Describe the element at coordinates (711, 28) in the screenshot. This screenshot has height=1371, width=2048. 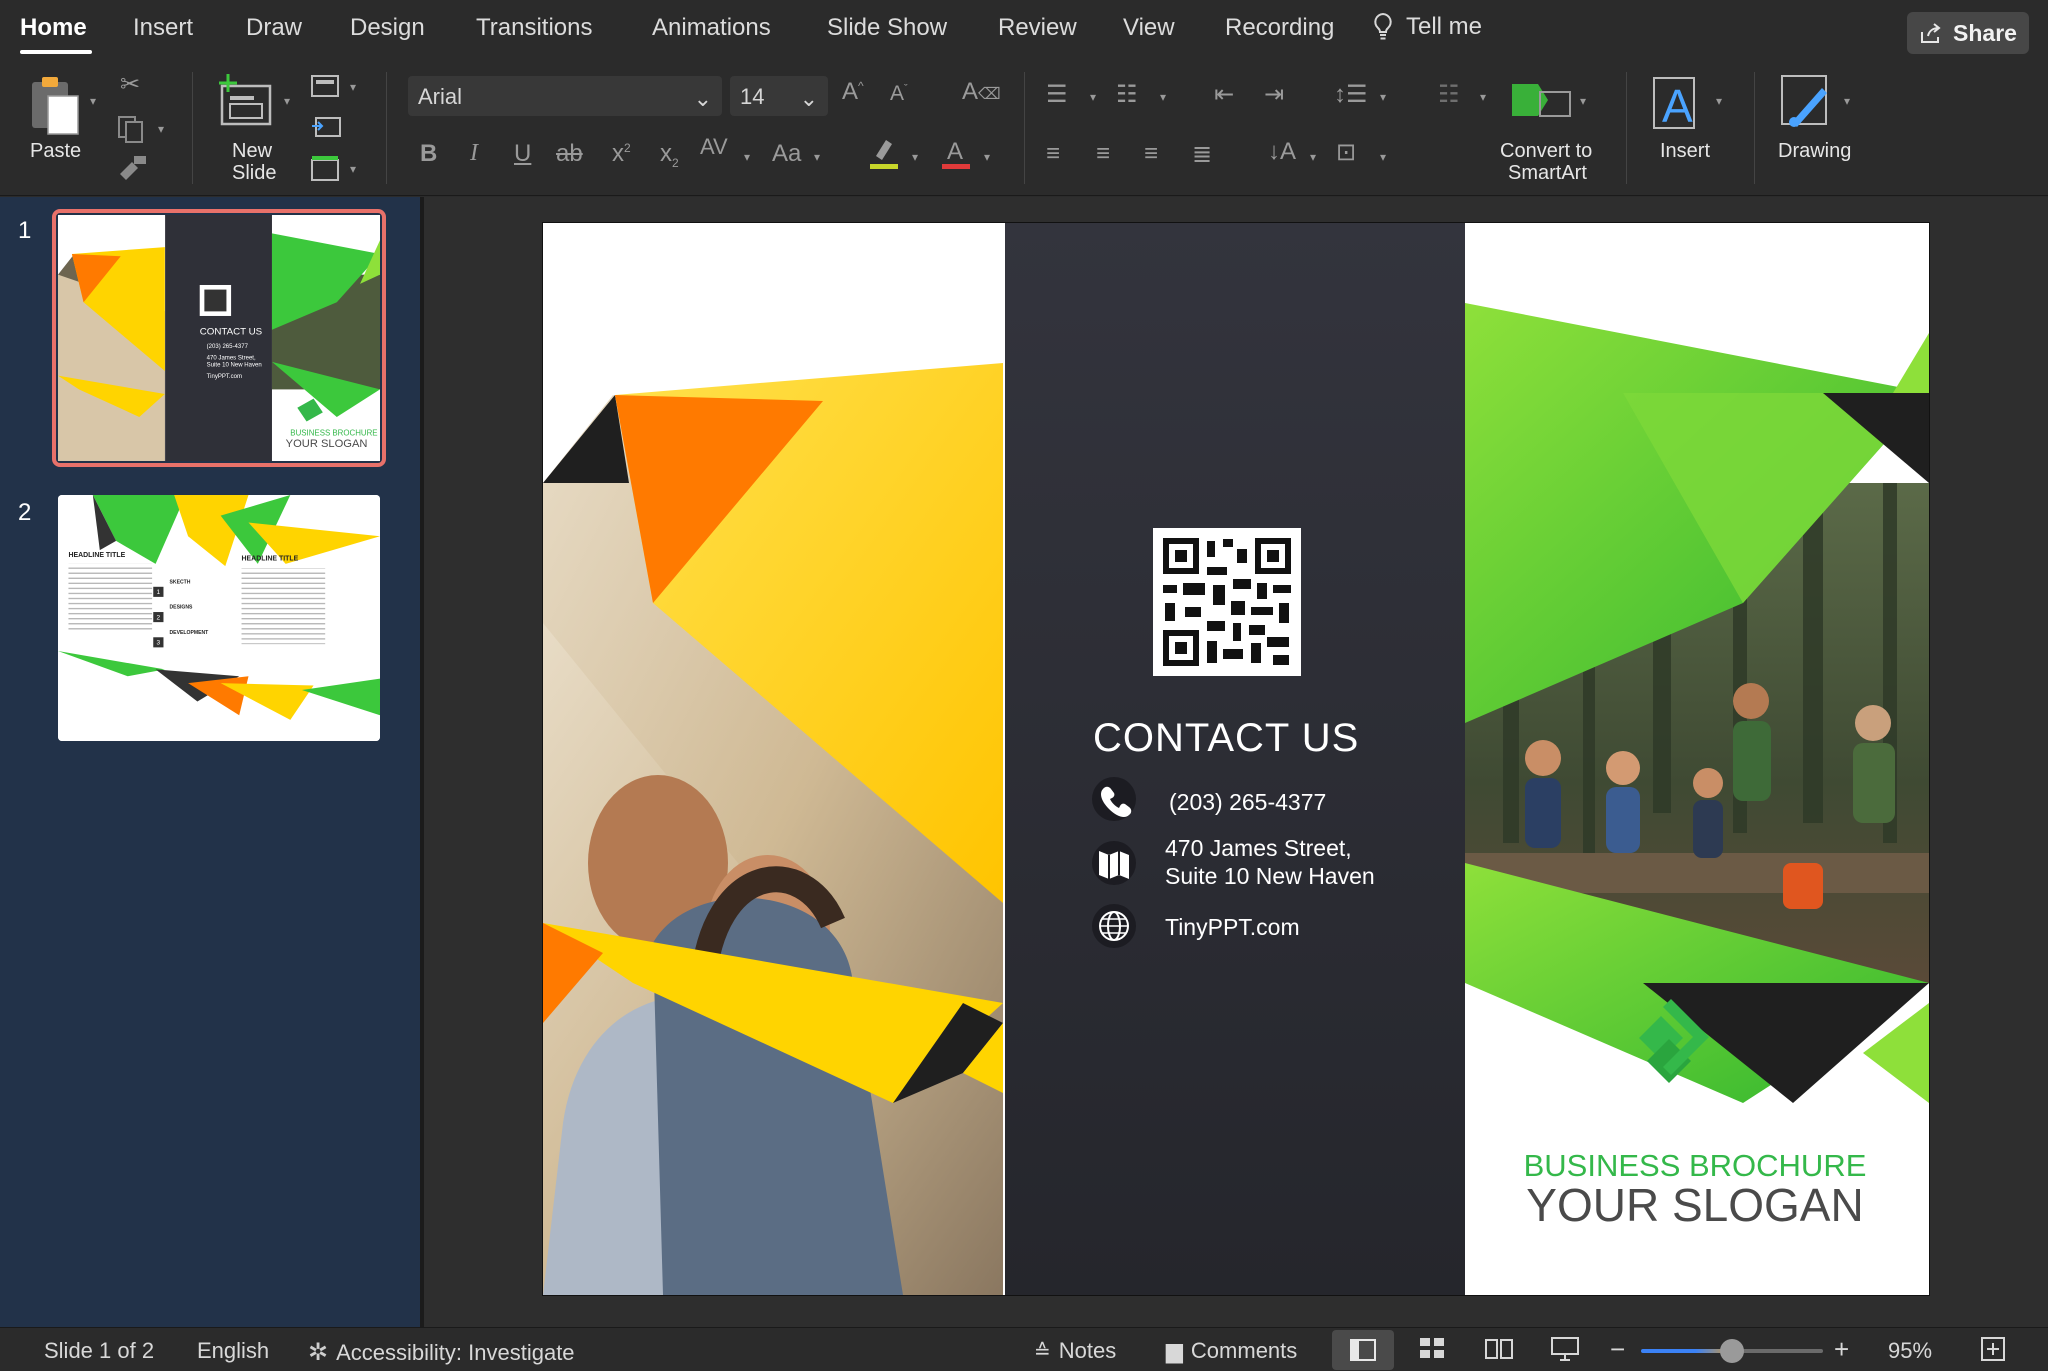
I see `tab-animations: Animations` at that location.